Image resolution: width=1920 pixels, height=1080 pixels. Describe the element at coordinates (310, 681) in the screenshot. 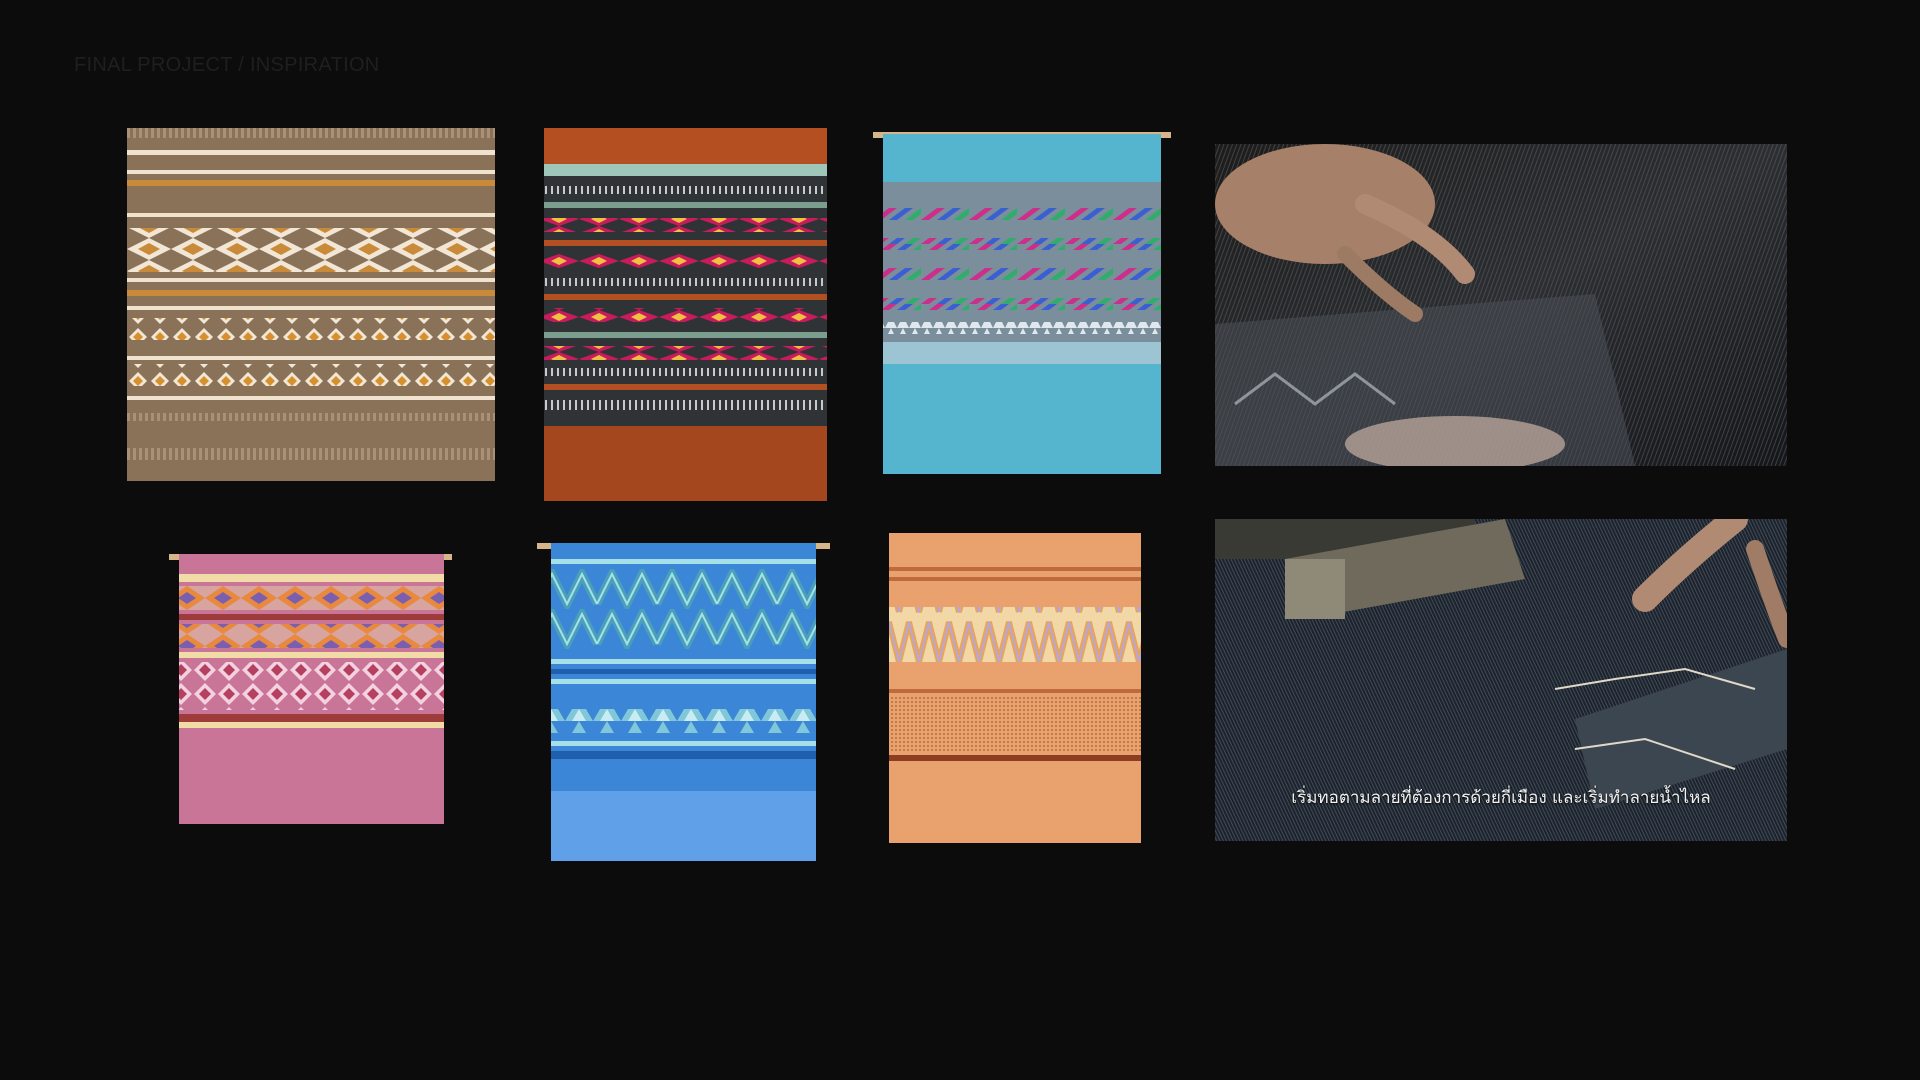

I see `textile-photo-pink` at that location.